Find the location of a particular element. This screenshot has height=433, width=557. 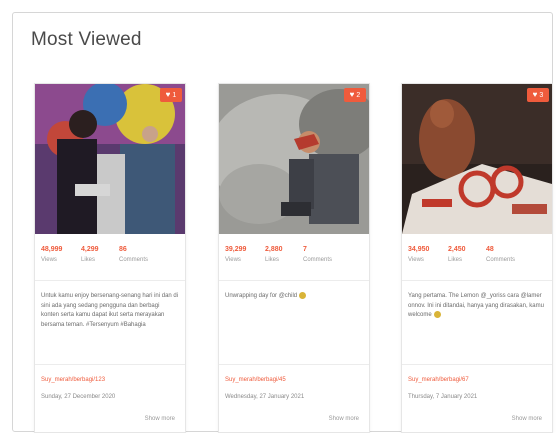

post-date: Sunday, 27 December 2020 is located at coordinates (78, 397).